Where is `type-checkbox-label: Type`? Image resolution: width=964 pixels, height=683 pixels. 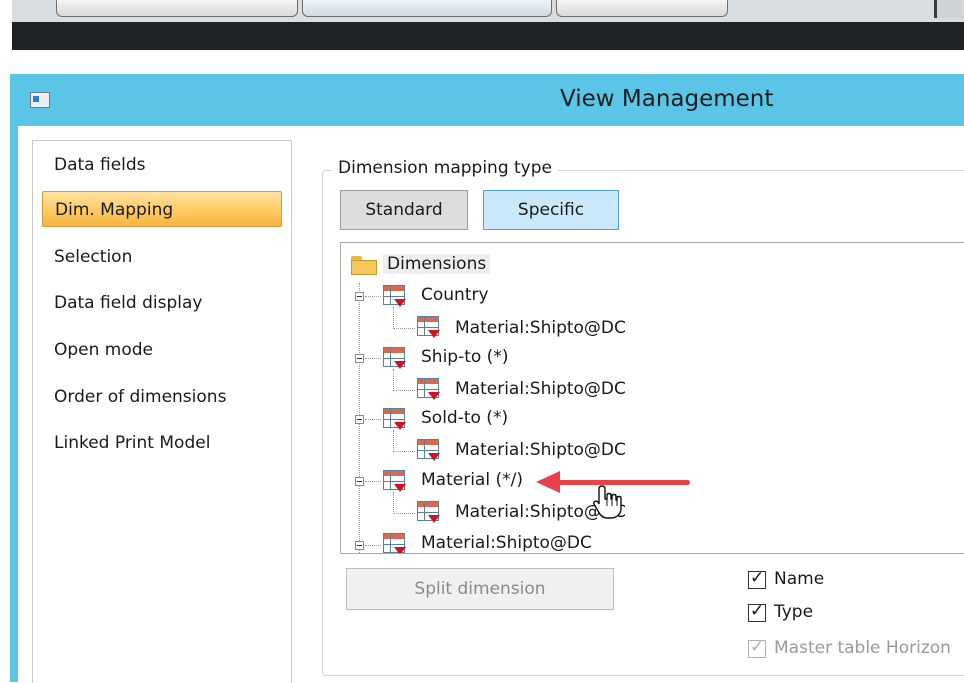
type-checkbox-label: Type is located at coordinates (794, 612).